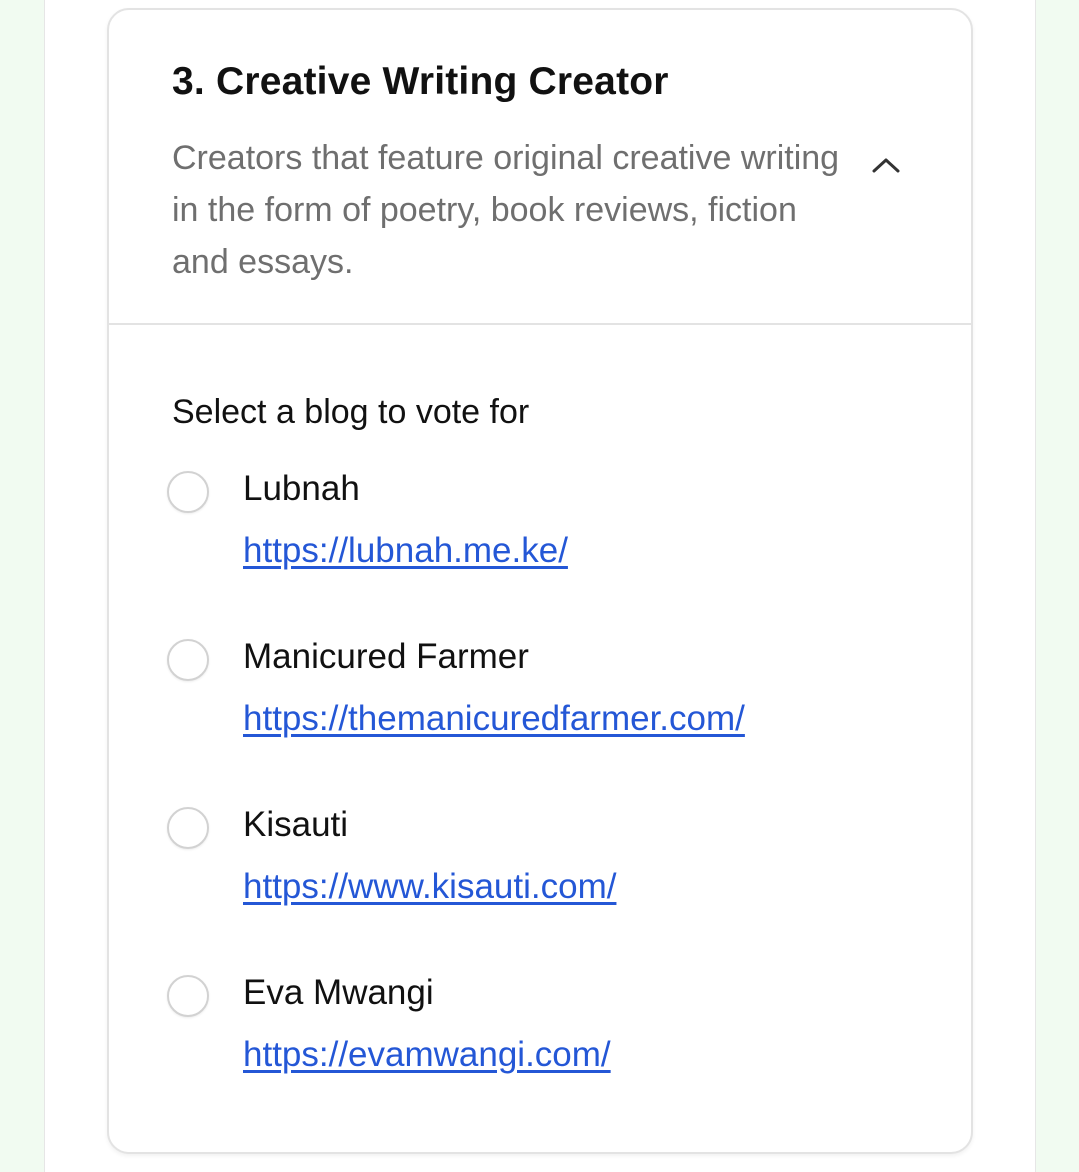  I want to click on blog-name: Manicured Farmer, so click(386, 656).